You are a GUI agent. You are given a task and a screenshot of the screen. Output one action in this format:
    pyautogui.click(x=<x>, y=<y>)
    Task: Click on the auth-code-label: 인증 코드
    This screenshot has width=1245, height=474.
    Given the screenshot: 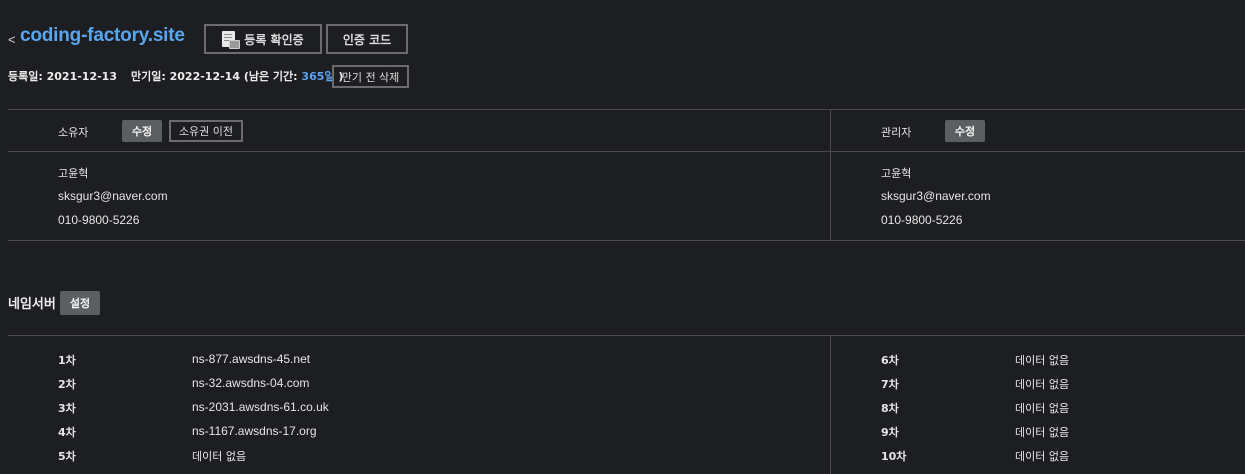 What is the action you would take?
    pyautogui.click(x=367, y=39)
    